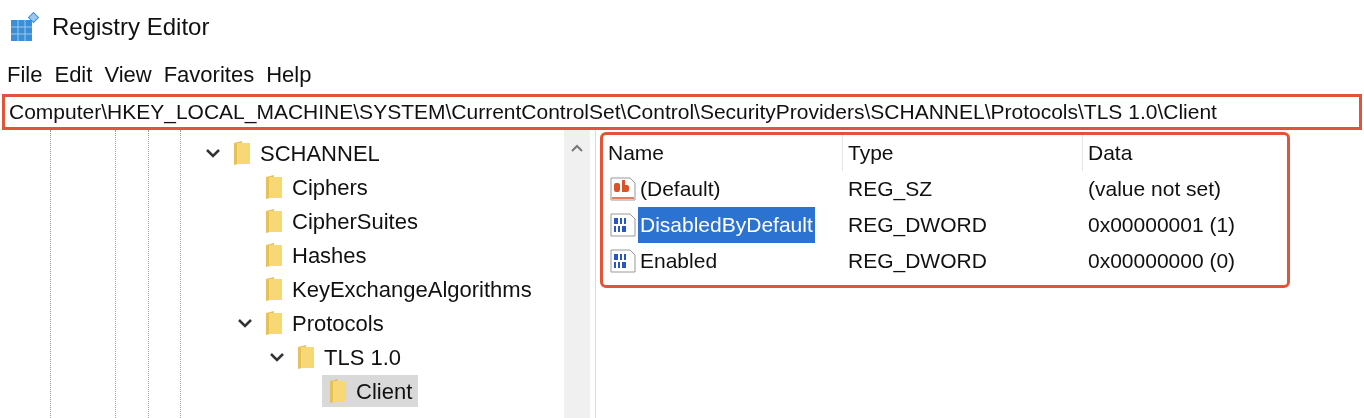  Describe the element at coordinates (128, 74) in the screenshot. I see `menu-item: View` at that location.